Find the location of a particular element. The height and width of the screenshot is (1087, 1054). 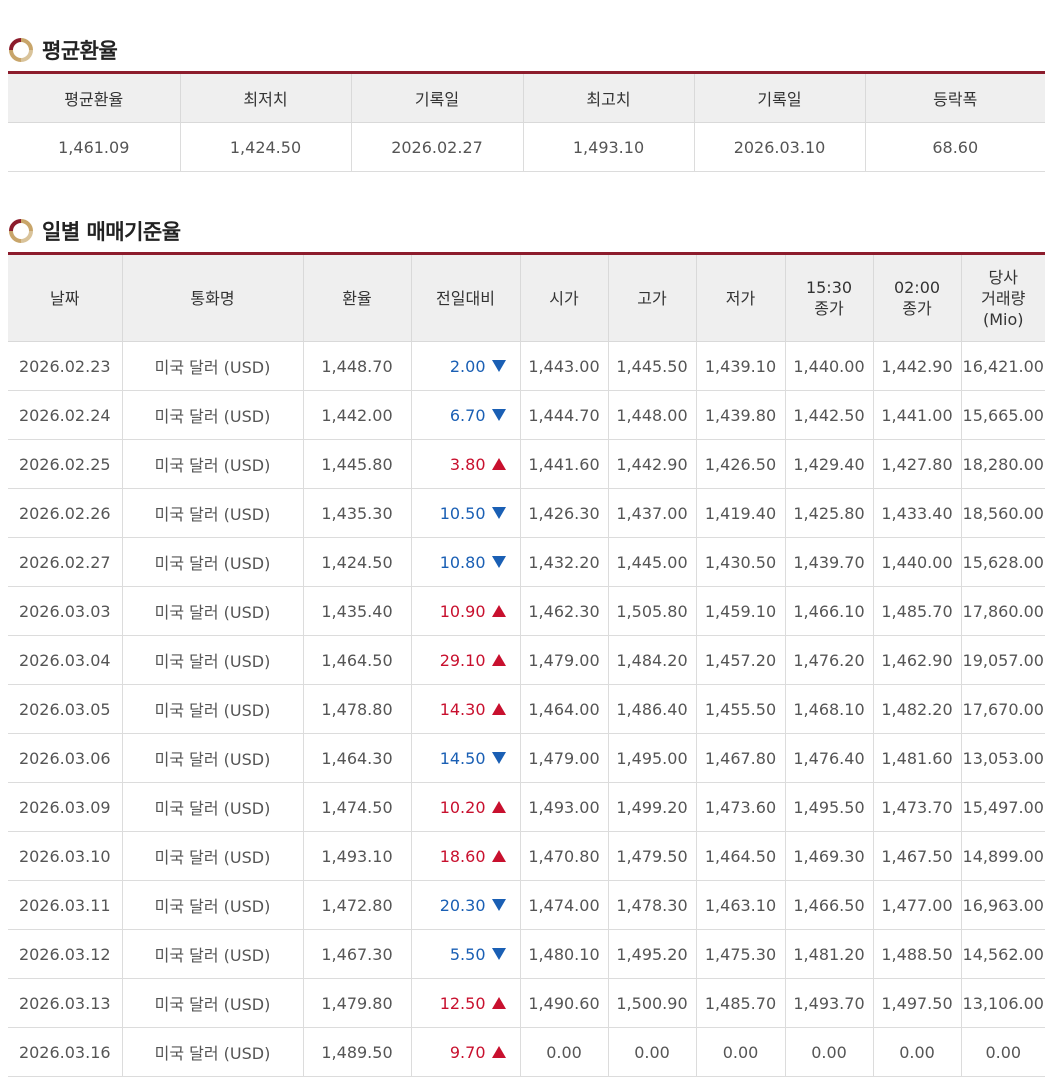

col-header: 고가 is located at coordinates (652, 297).